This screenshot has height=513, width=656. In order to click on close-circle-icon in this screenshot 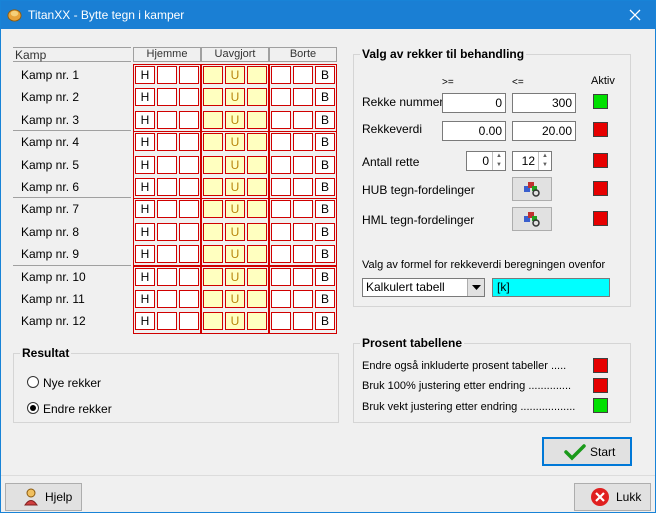, I will do `click(600, 497)`.